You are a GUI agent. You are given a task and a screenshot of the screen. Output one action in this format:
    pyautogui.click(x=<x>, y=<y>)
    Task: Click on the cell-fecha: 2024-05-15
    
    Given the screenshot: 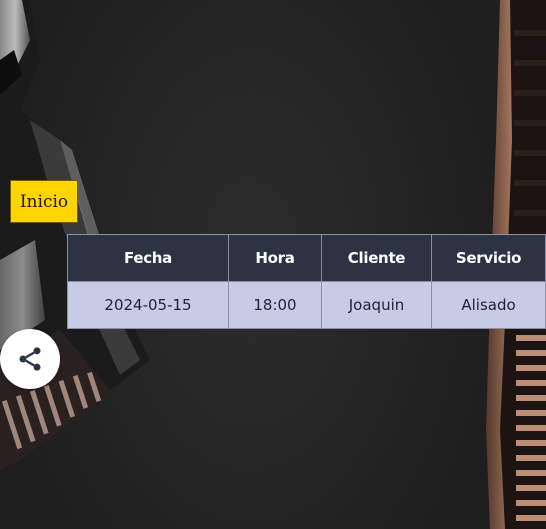 What is the action you would take?
    pyautogui.click(x=148, y=305)
    